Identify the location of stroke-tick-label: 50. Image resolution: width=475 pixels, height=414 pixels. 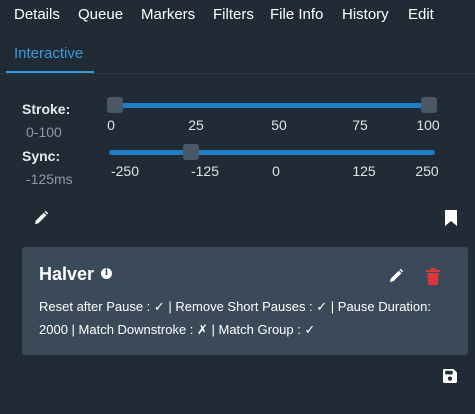
(279, 125).